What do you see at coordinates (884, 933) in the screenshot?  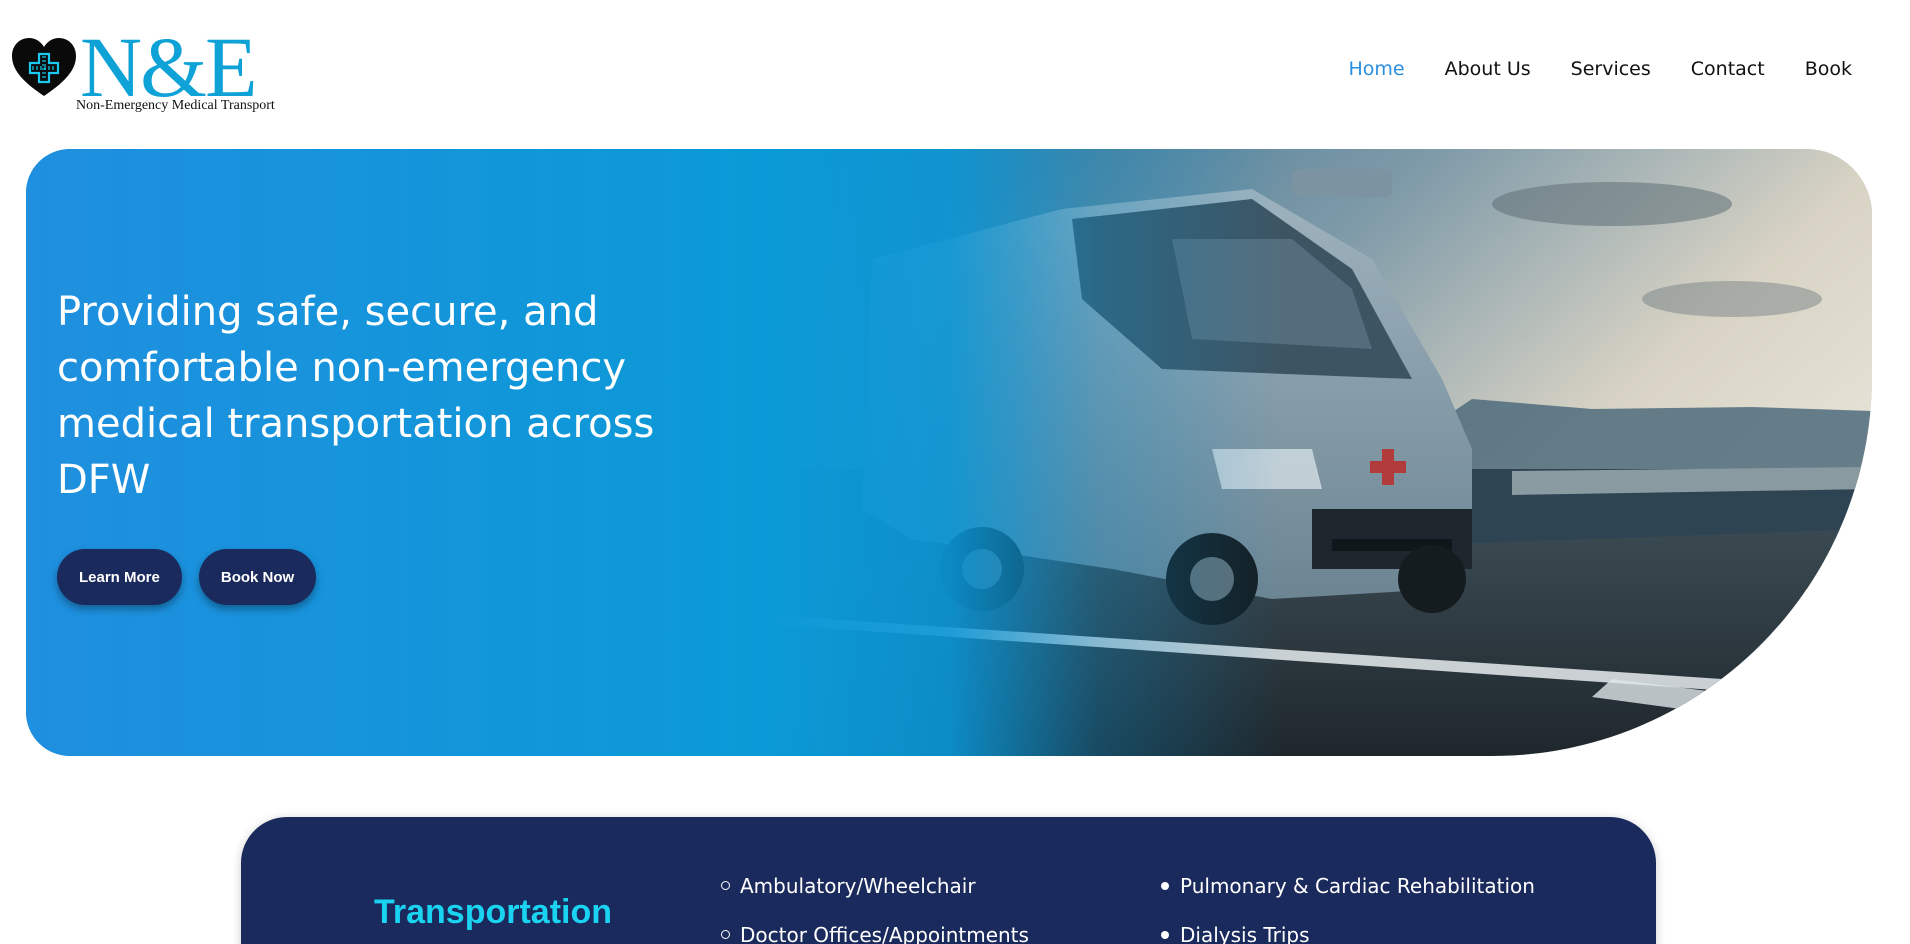 I see `service-label: Doctor Offices/Appointments` at bounding box center [884, 933].